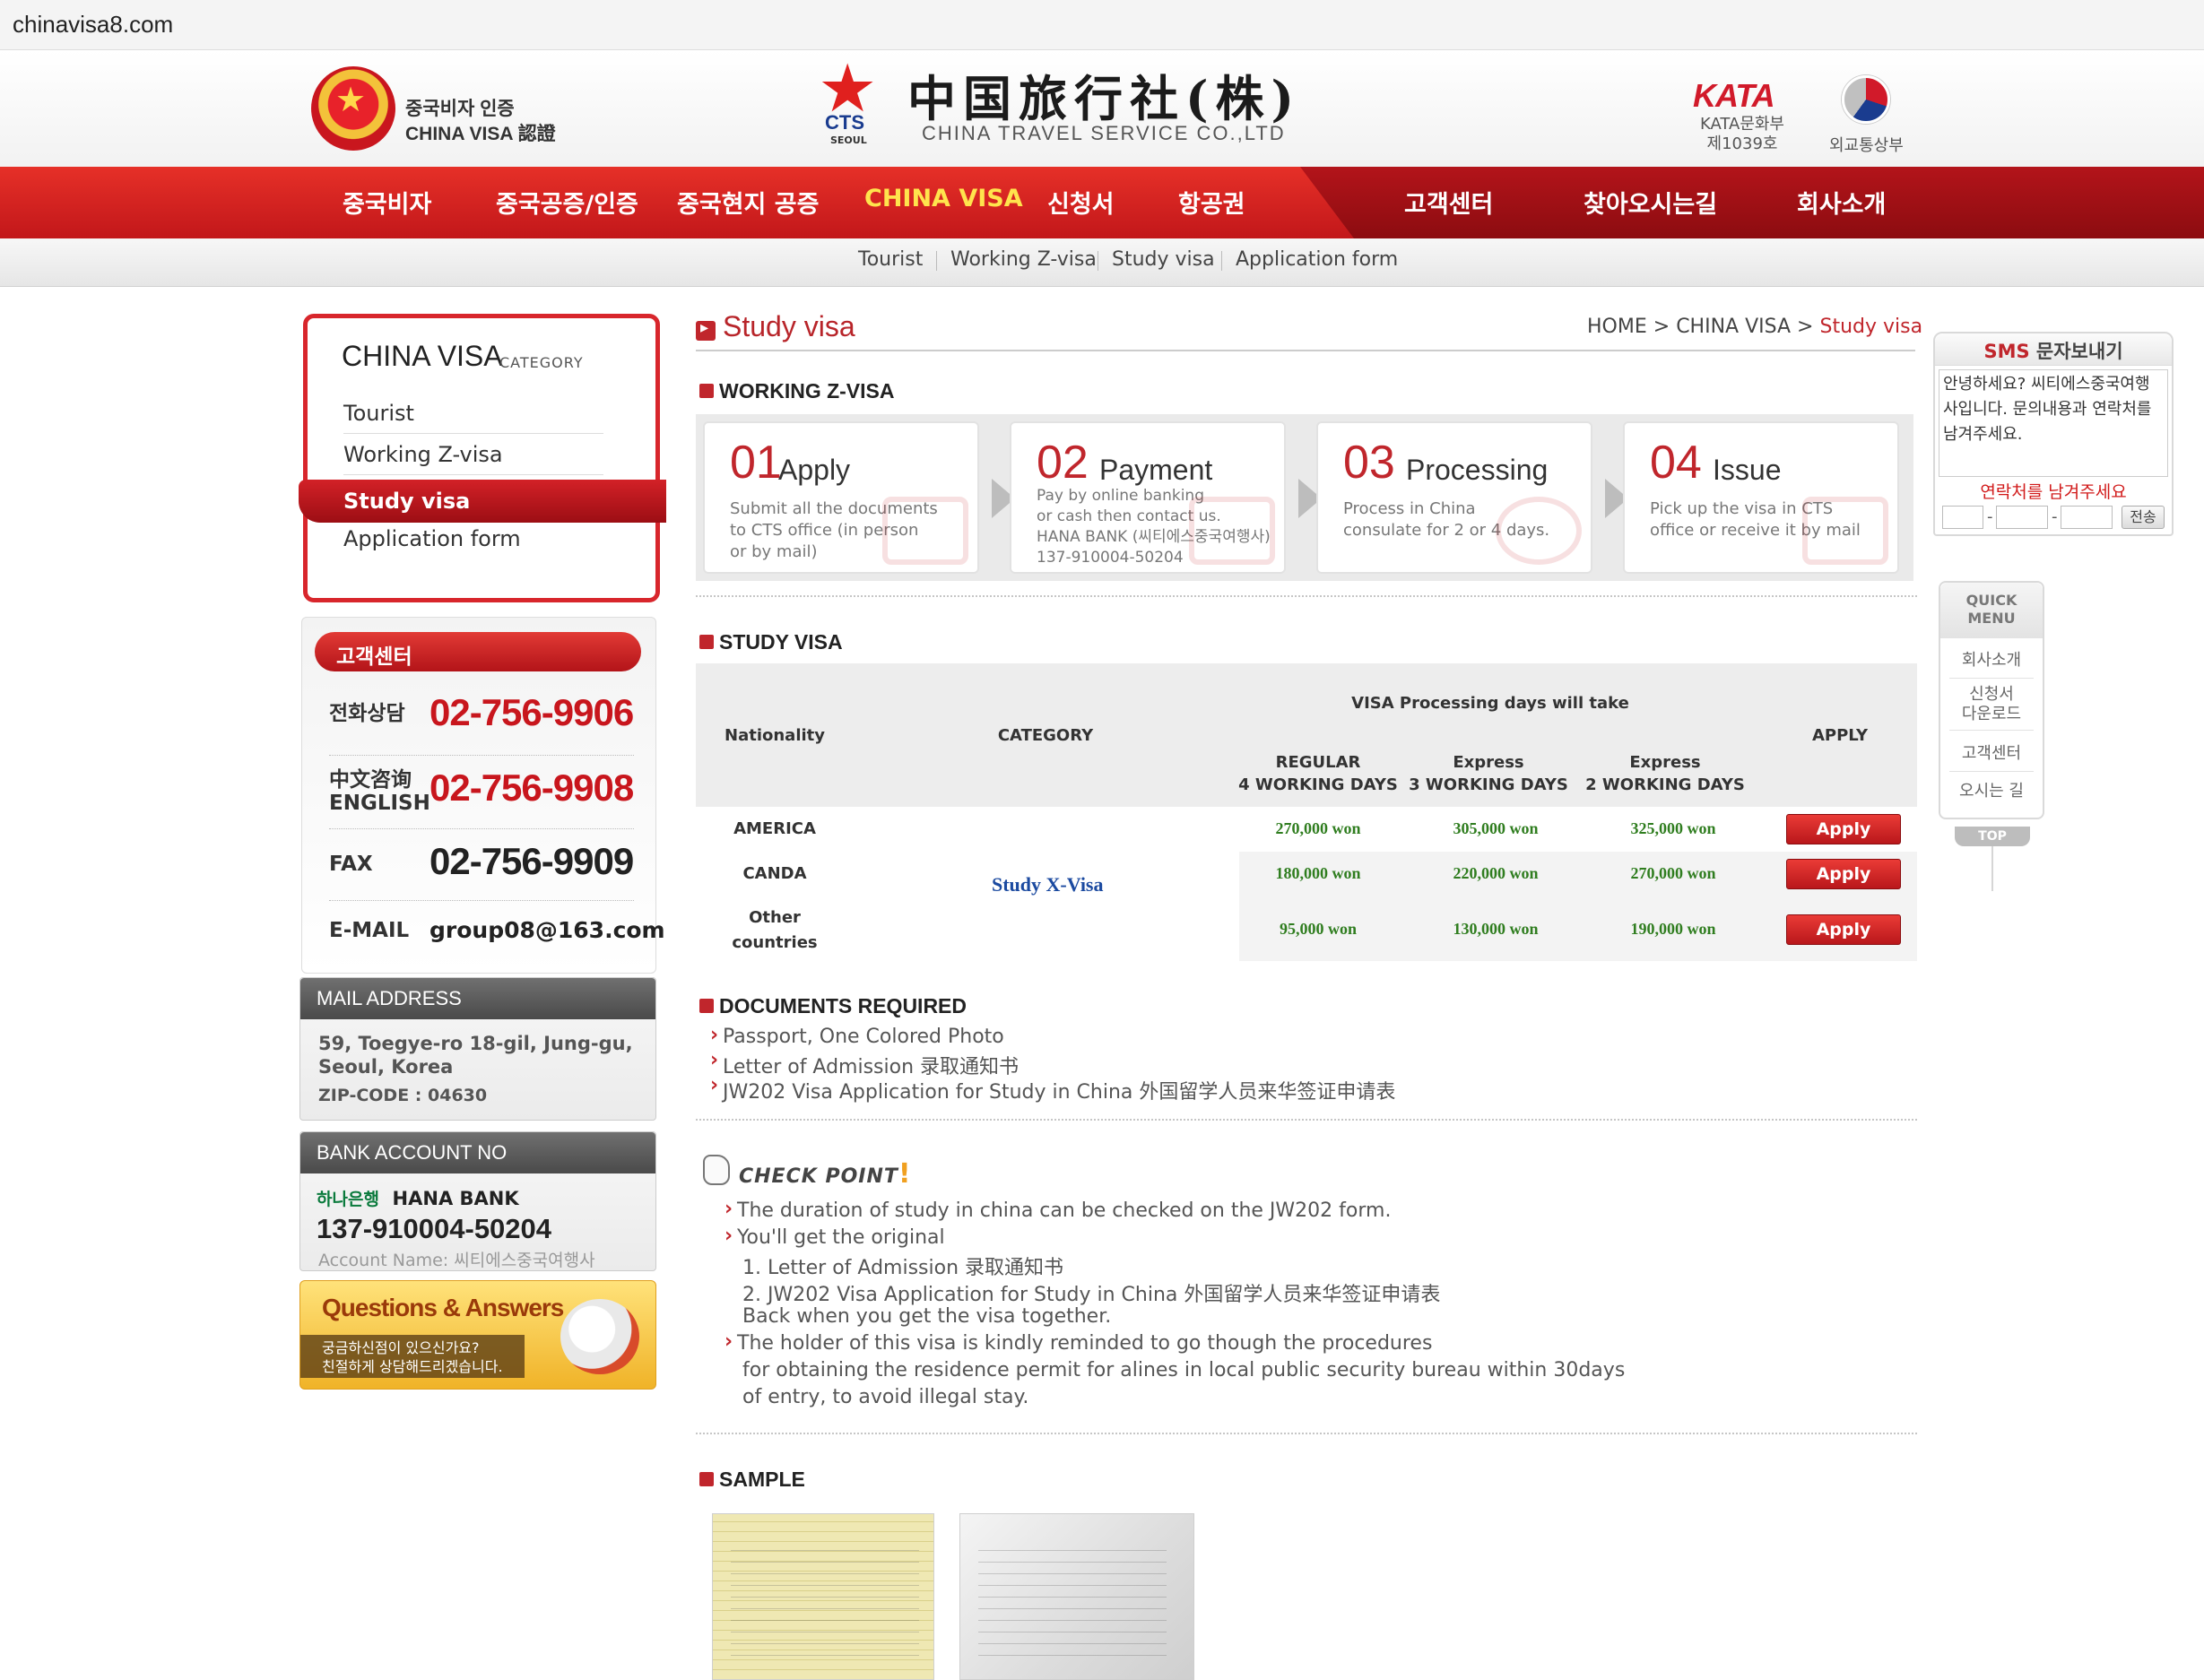 The width and height of the screenshot is (2204, 1680). I want to click on qa-title: Questions & Answers, so click(443, 1307).